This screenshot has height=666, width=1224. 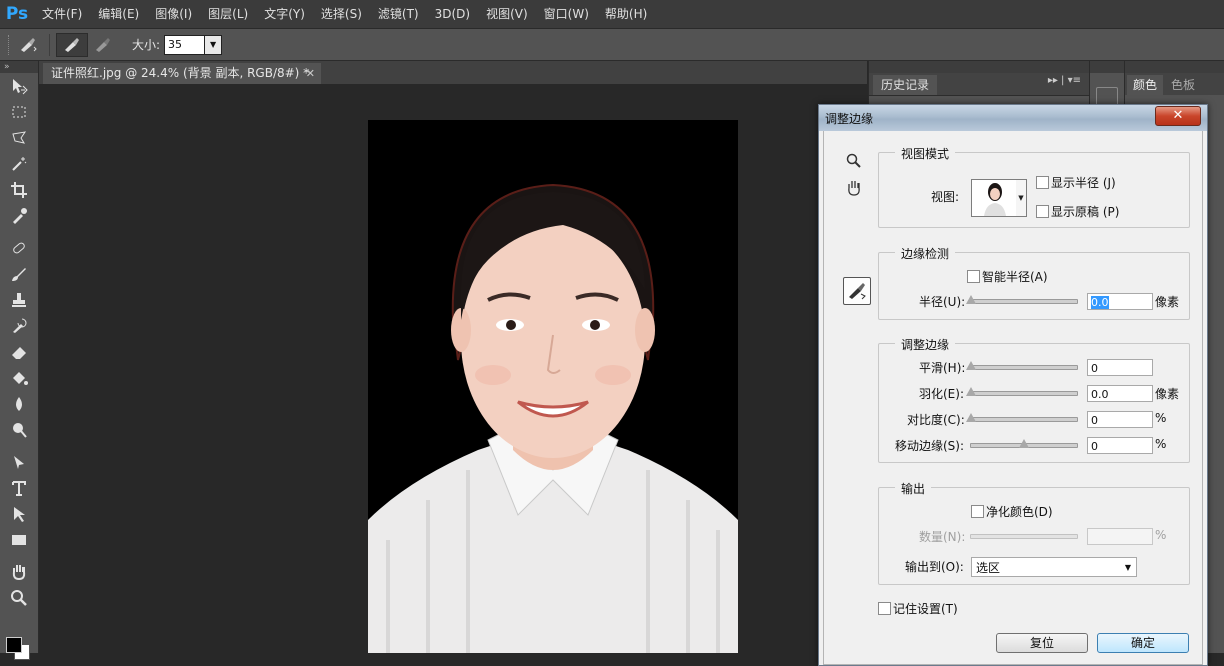 I want to click on smooth-input: 0, so click(x=1120, y=367).